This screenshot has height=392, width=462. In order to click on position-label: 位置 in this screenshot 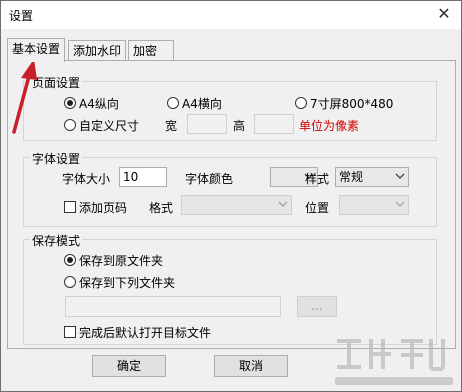, I will do `click(317, 208)`.